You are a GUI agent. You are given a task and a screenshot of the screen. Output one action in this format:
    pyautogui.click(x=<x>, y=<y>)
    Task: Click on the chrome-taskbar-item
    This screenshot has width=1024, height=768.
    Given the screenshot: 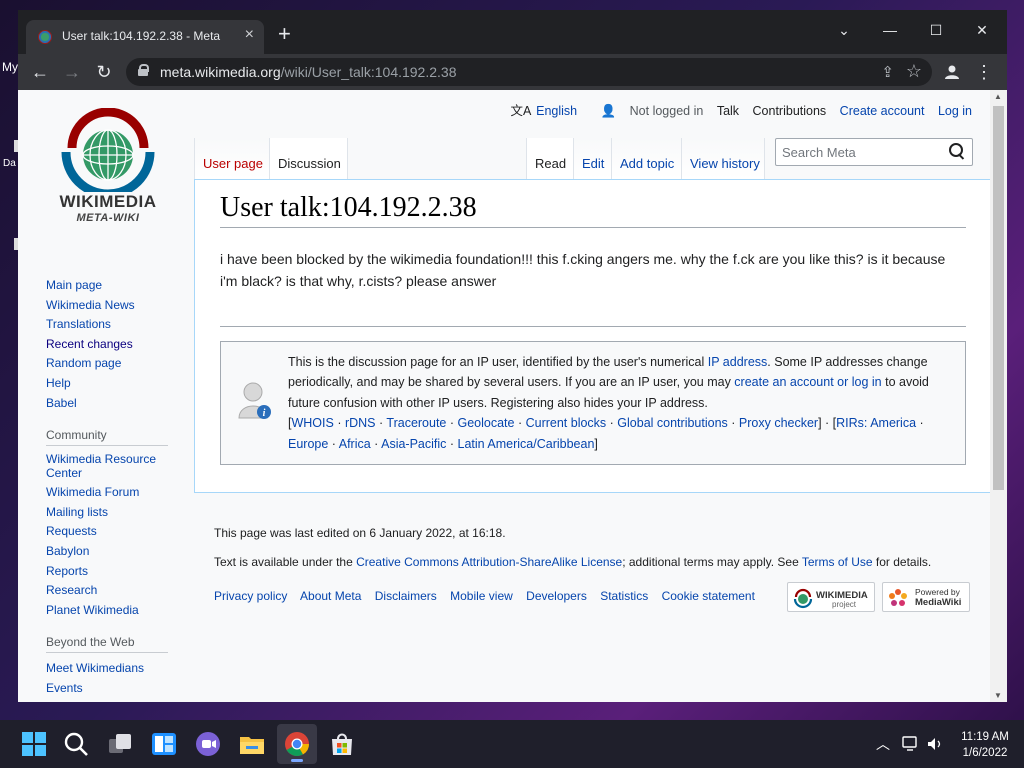 What is the action you would take?
    pyautogui.click(x=297, y=744)
    